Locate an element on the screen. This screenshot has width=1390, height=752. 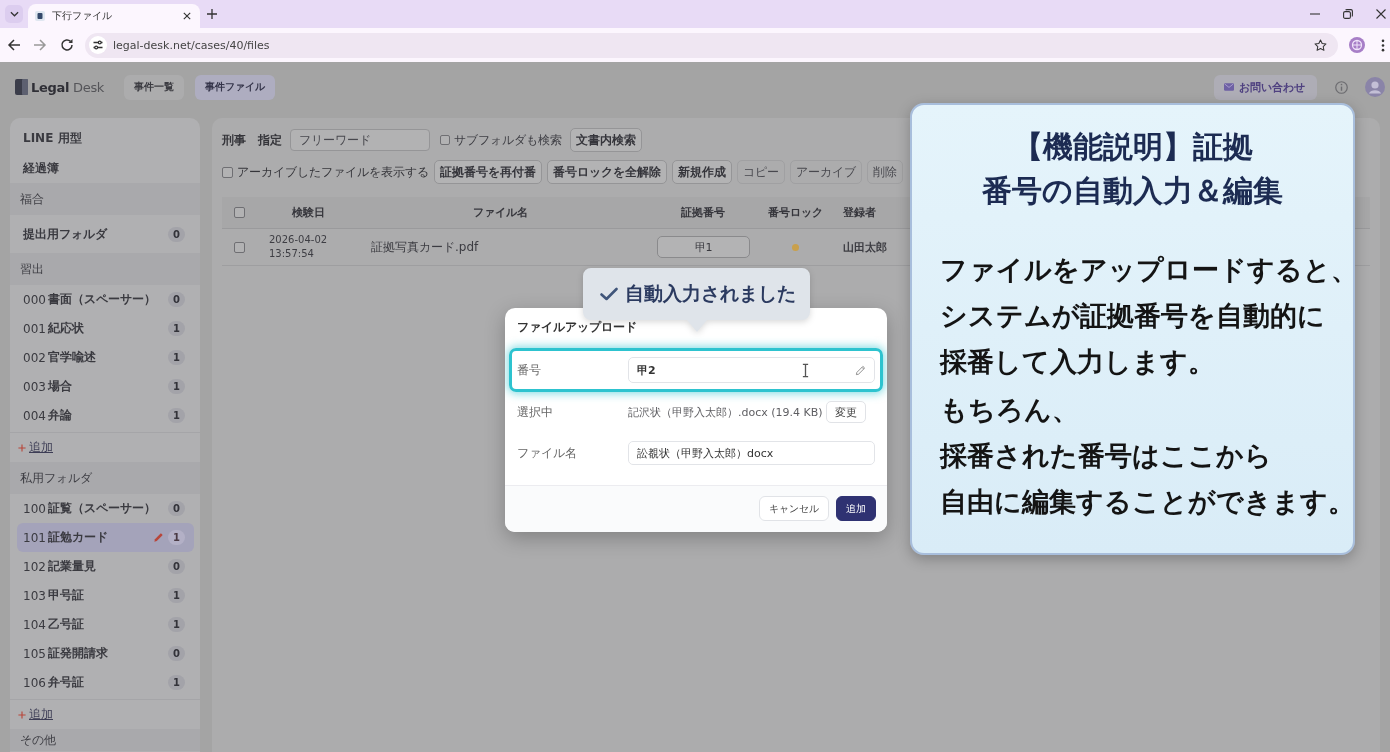
folder-item: 000 書面（スペーサー） 0 is located at coordinates (102, 299).